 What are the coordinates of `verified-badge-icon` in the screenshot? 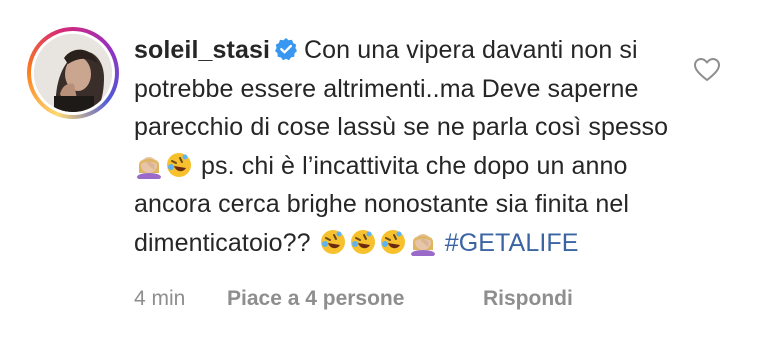 It's located at (286, 47).